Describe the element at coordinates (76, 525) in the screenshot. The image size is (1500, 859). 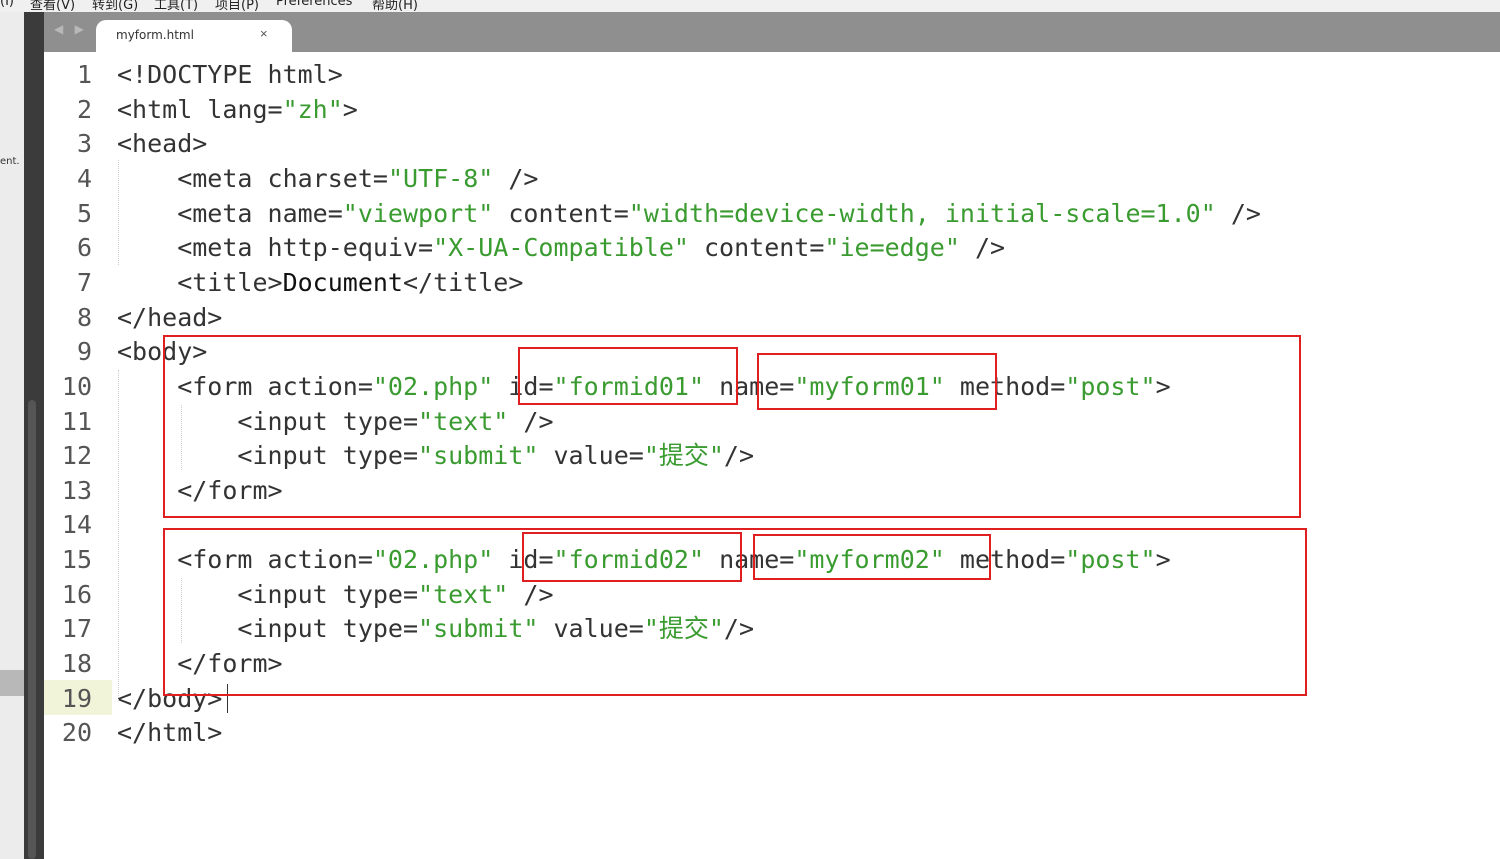
I see `line-number: 14` at that location.